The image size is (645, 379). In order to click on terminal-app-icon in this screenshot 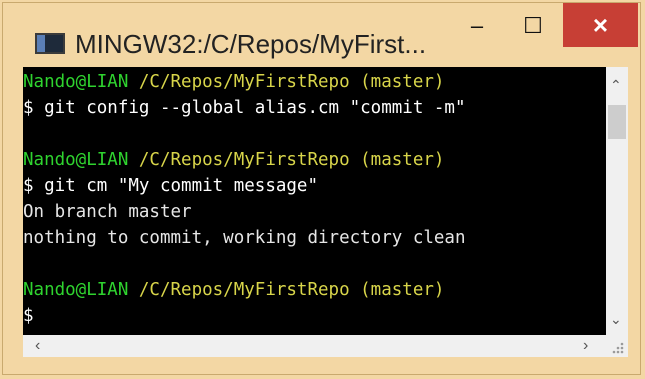, I will do `click(50, 43)`.